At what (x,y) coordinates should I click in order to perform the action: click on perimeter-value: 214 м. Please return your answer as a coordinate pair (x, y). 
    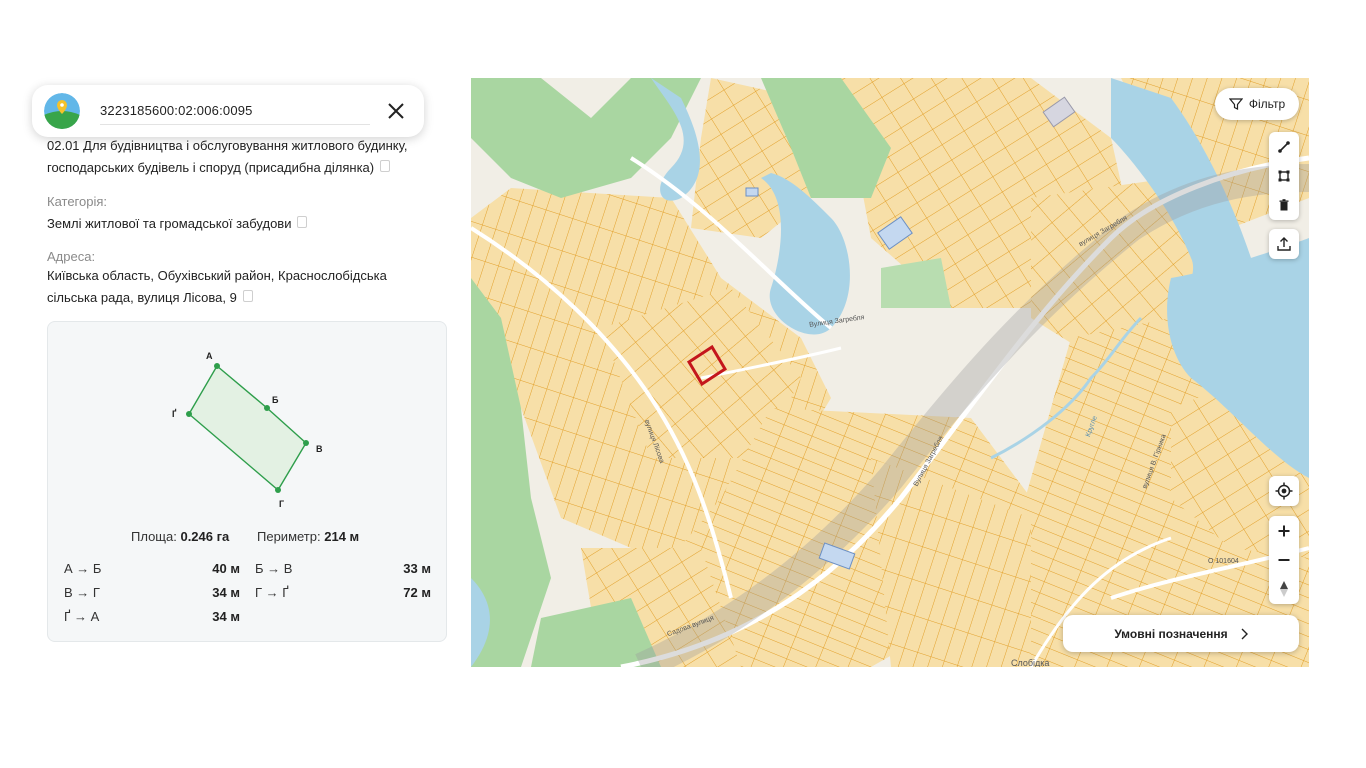
    Looking at the image, I should click on (342, 536).